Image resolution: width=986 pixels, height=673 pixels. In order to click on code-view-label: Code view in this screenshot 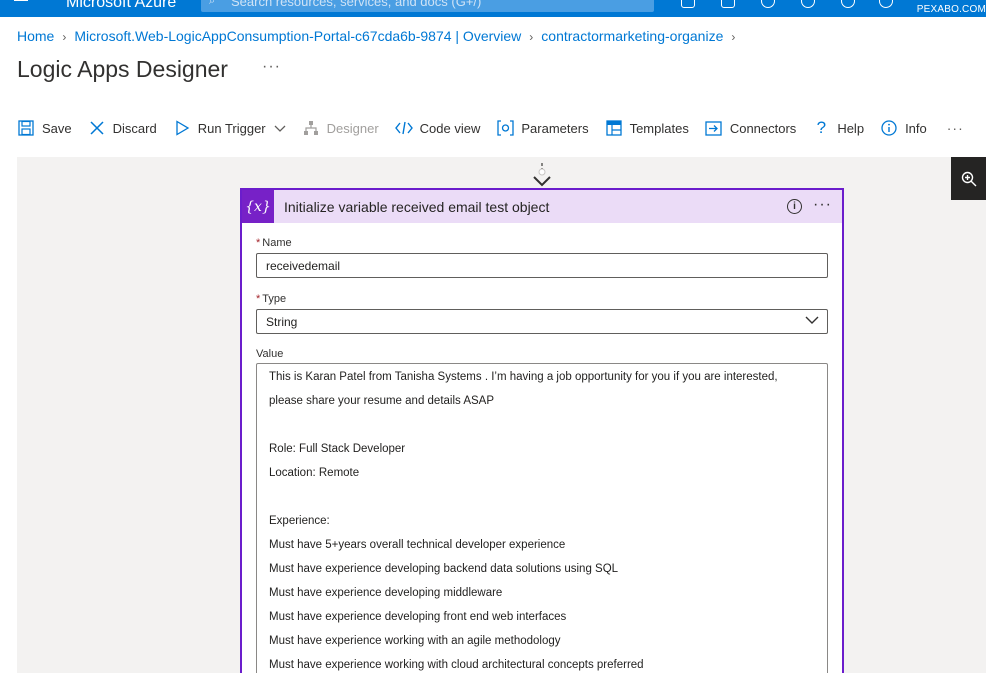, I will do `click(450, 128)`.